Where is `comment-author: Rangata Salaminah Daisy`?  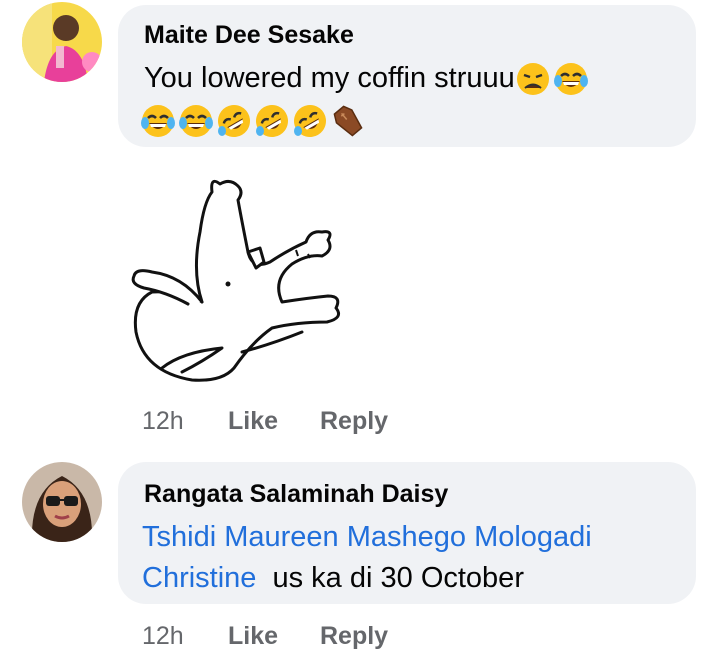
comment-author: Rangata Salaminah Daisy is located at coordinates (296, 494).